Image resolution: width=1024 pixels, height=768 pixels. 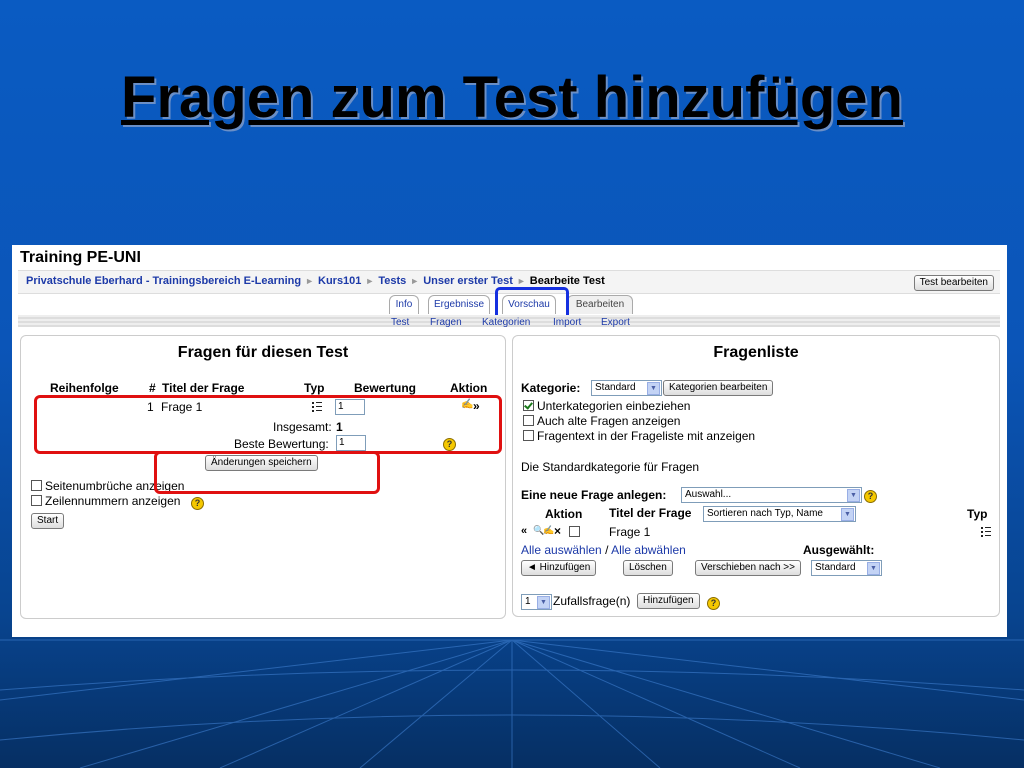 What do you see at coordinates (385, 388) in the screenshot?
I see `col-grade: Bewertung` at bounding box center [385, 388].